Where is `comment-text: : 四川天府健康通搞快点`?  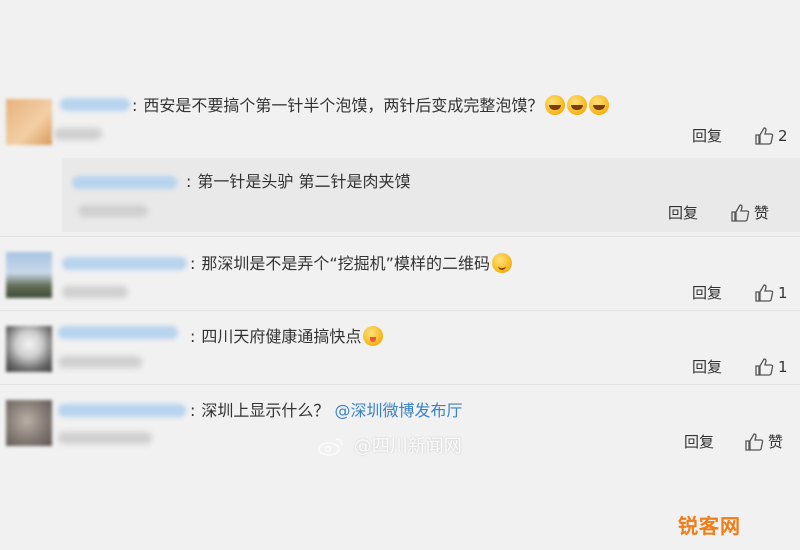 comment-text: : 四川天府健康通搞快点 is located at coordinates (287, 336).